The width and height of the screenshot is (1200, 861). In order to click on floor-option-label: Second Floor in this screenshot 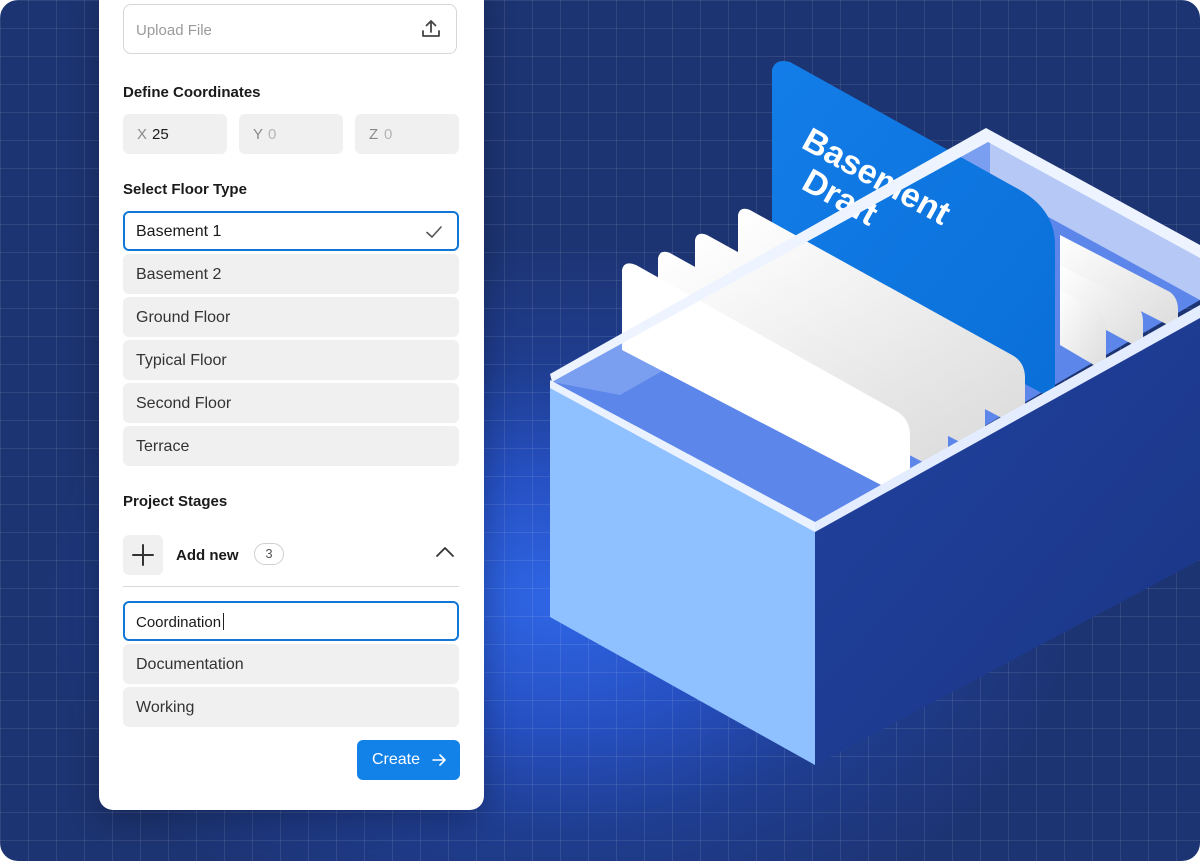, I will do `click(184, 403)`.